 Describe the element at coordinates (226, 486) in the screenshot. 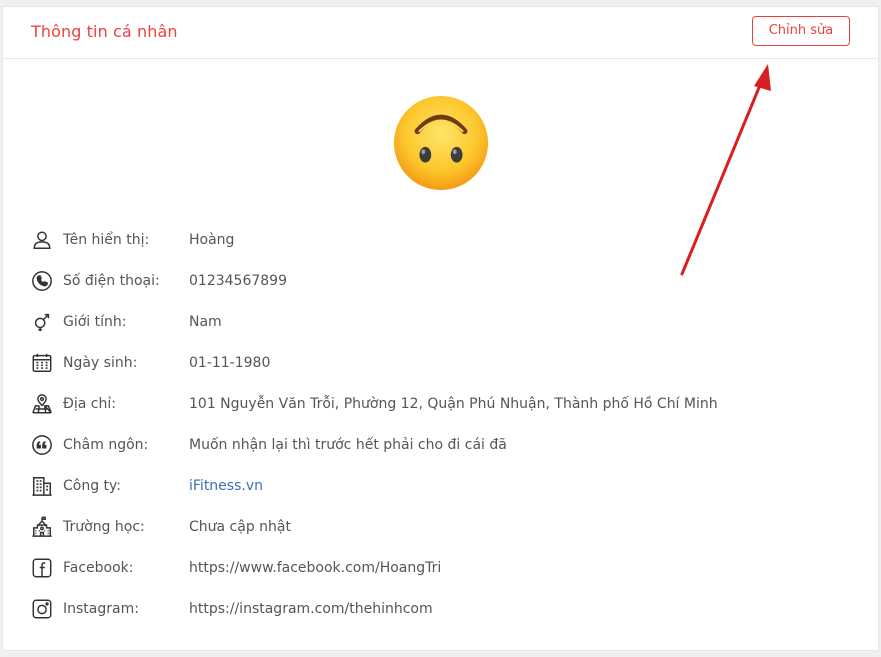

I see `company-link: iFitness.vn` at that location.